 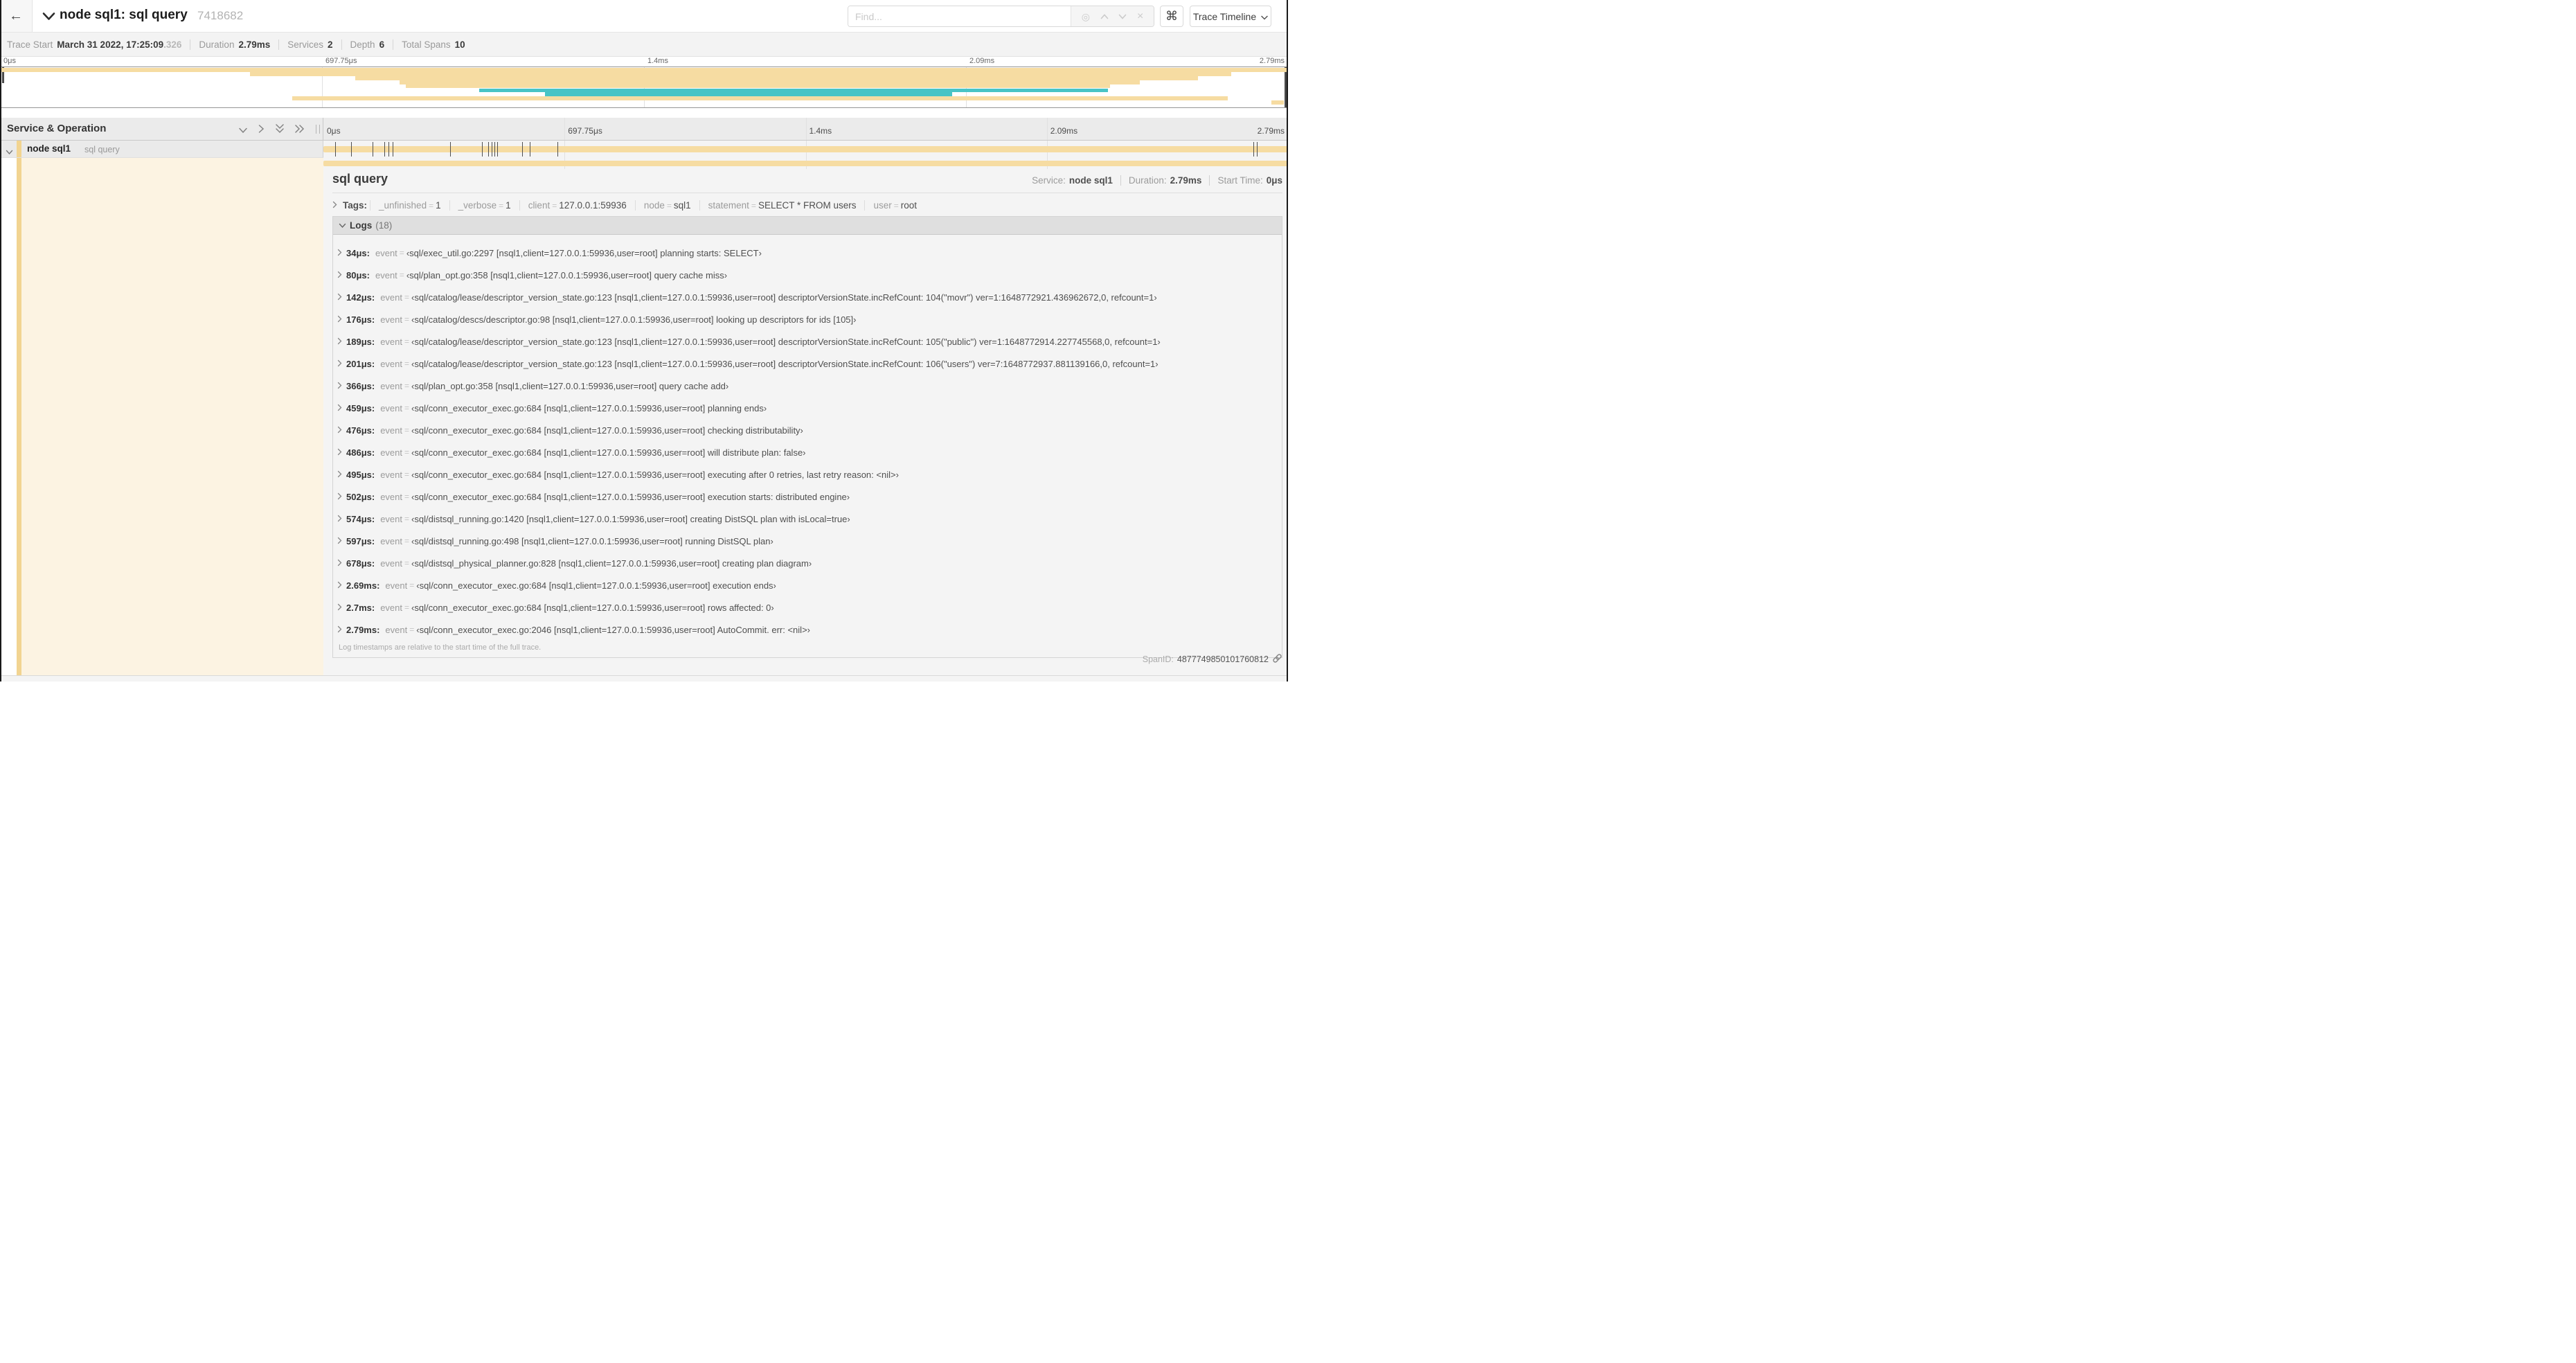 What do you see at coordinates (909, 205) in the screenshot?
I see `tag-value: root` at bounding box center [909, 205].